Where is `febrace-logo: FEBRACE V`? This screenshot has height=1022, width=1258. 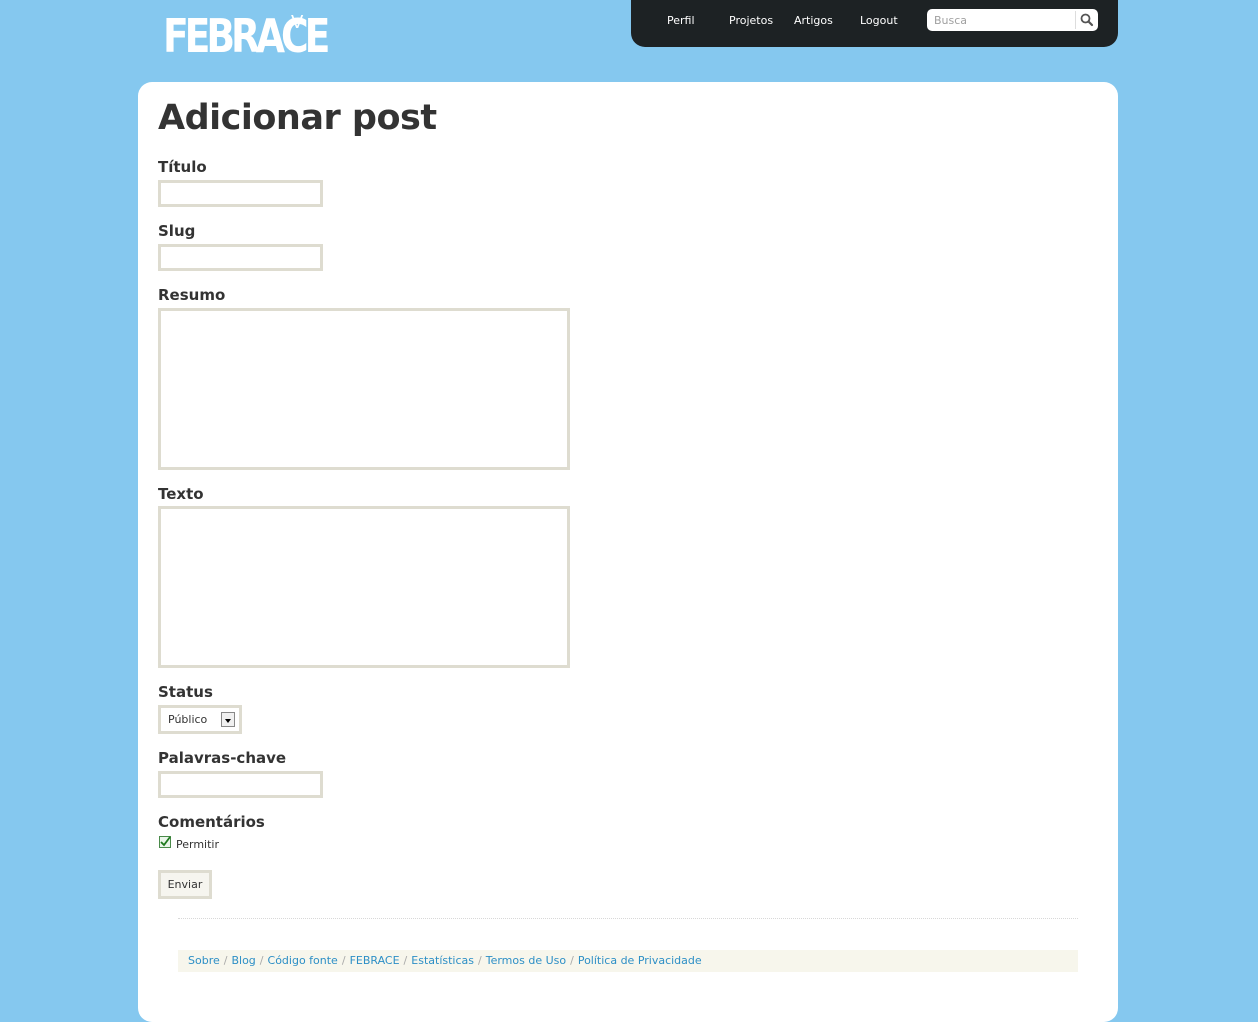
febrace-logo: FEBRACE V is located at coordinates (262, 36).